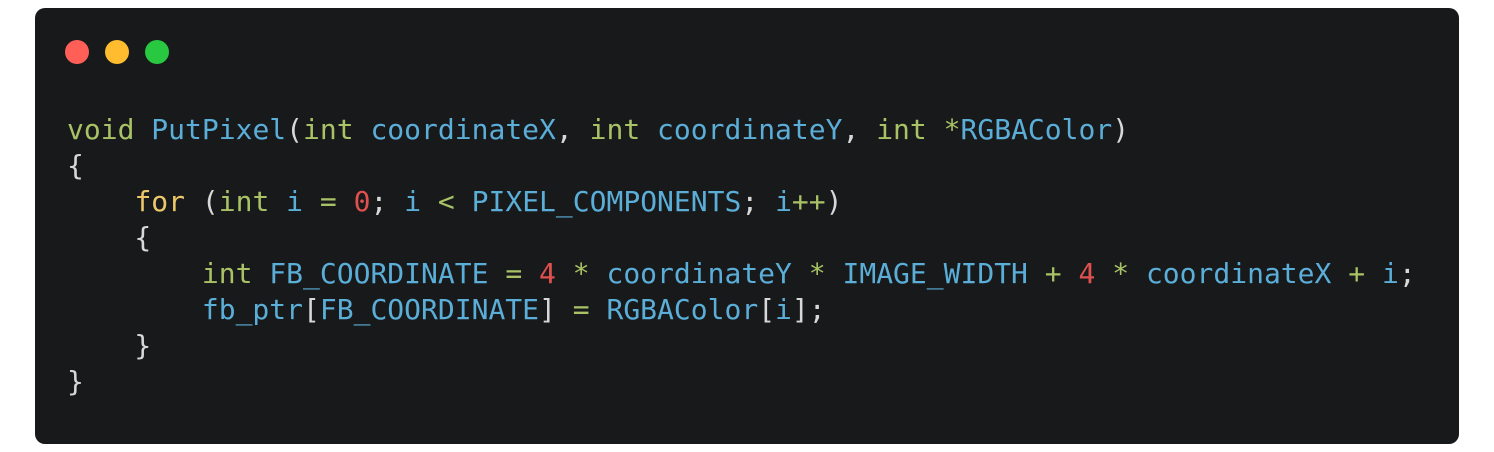  Describe the element at coordinates (219, 129) in the screenshot. I see `code-token: PutPixel` at that location.